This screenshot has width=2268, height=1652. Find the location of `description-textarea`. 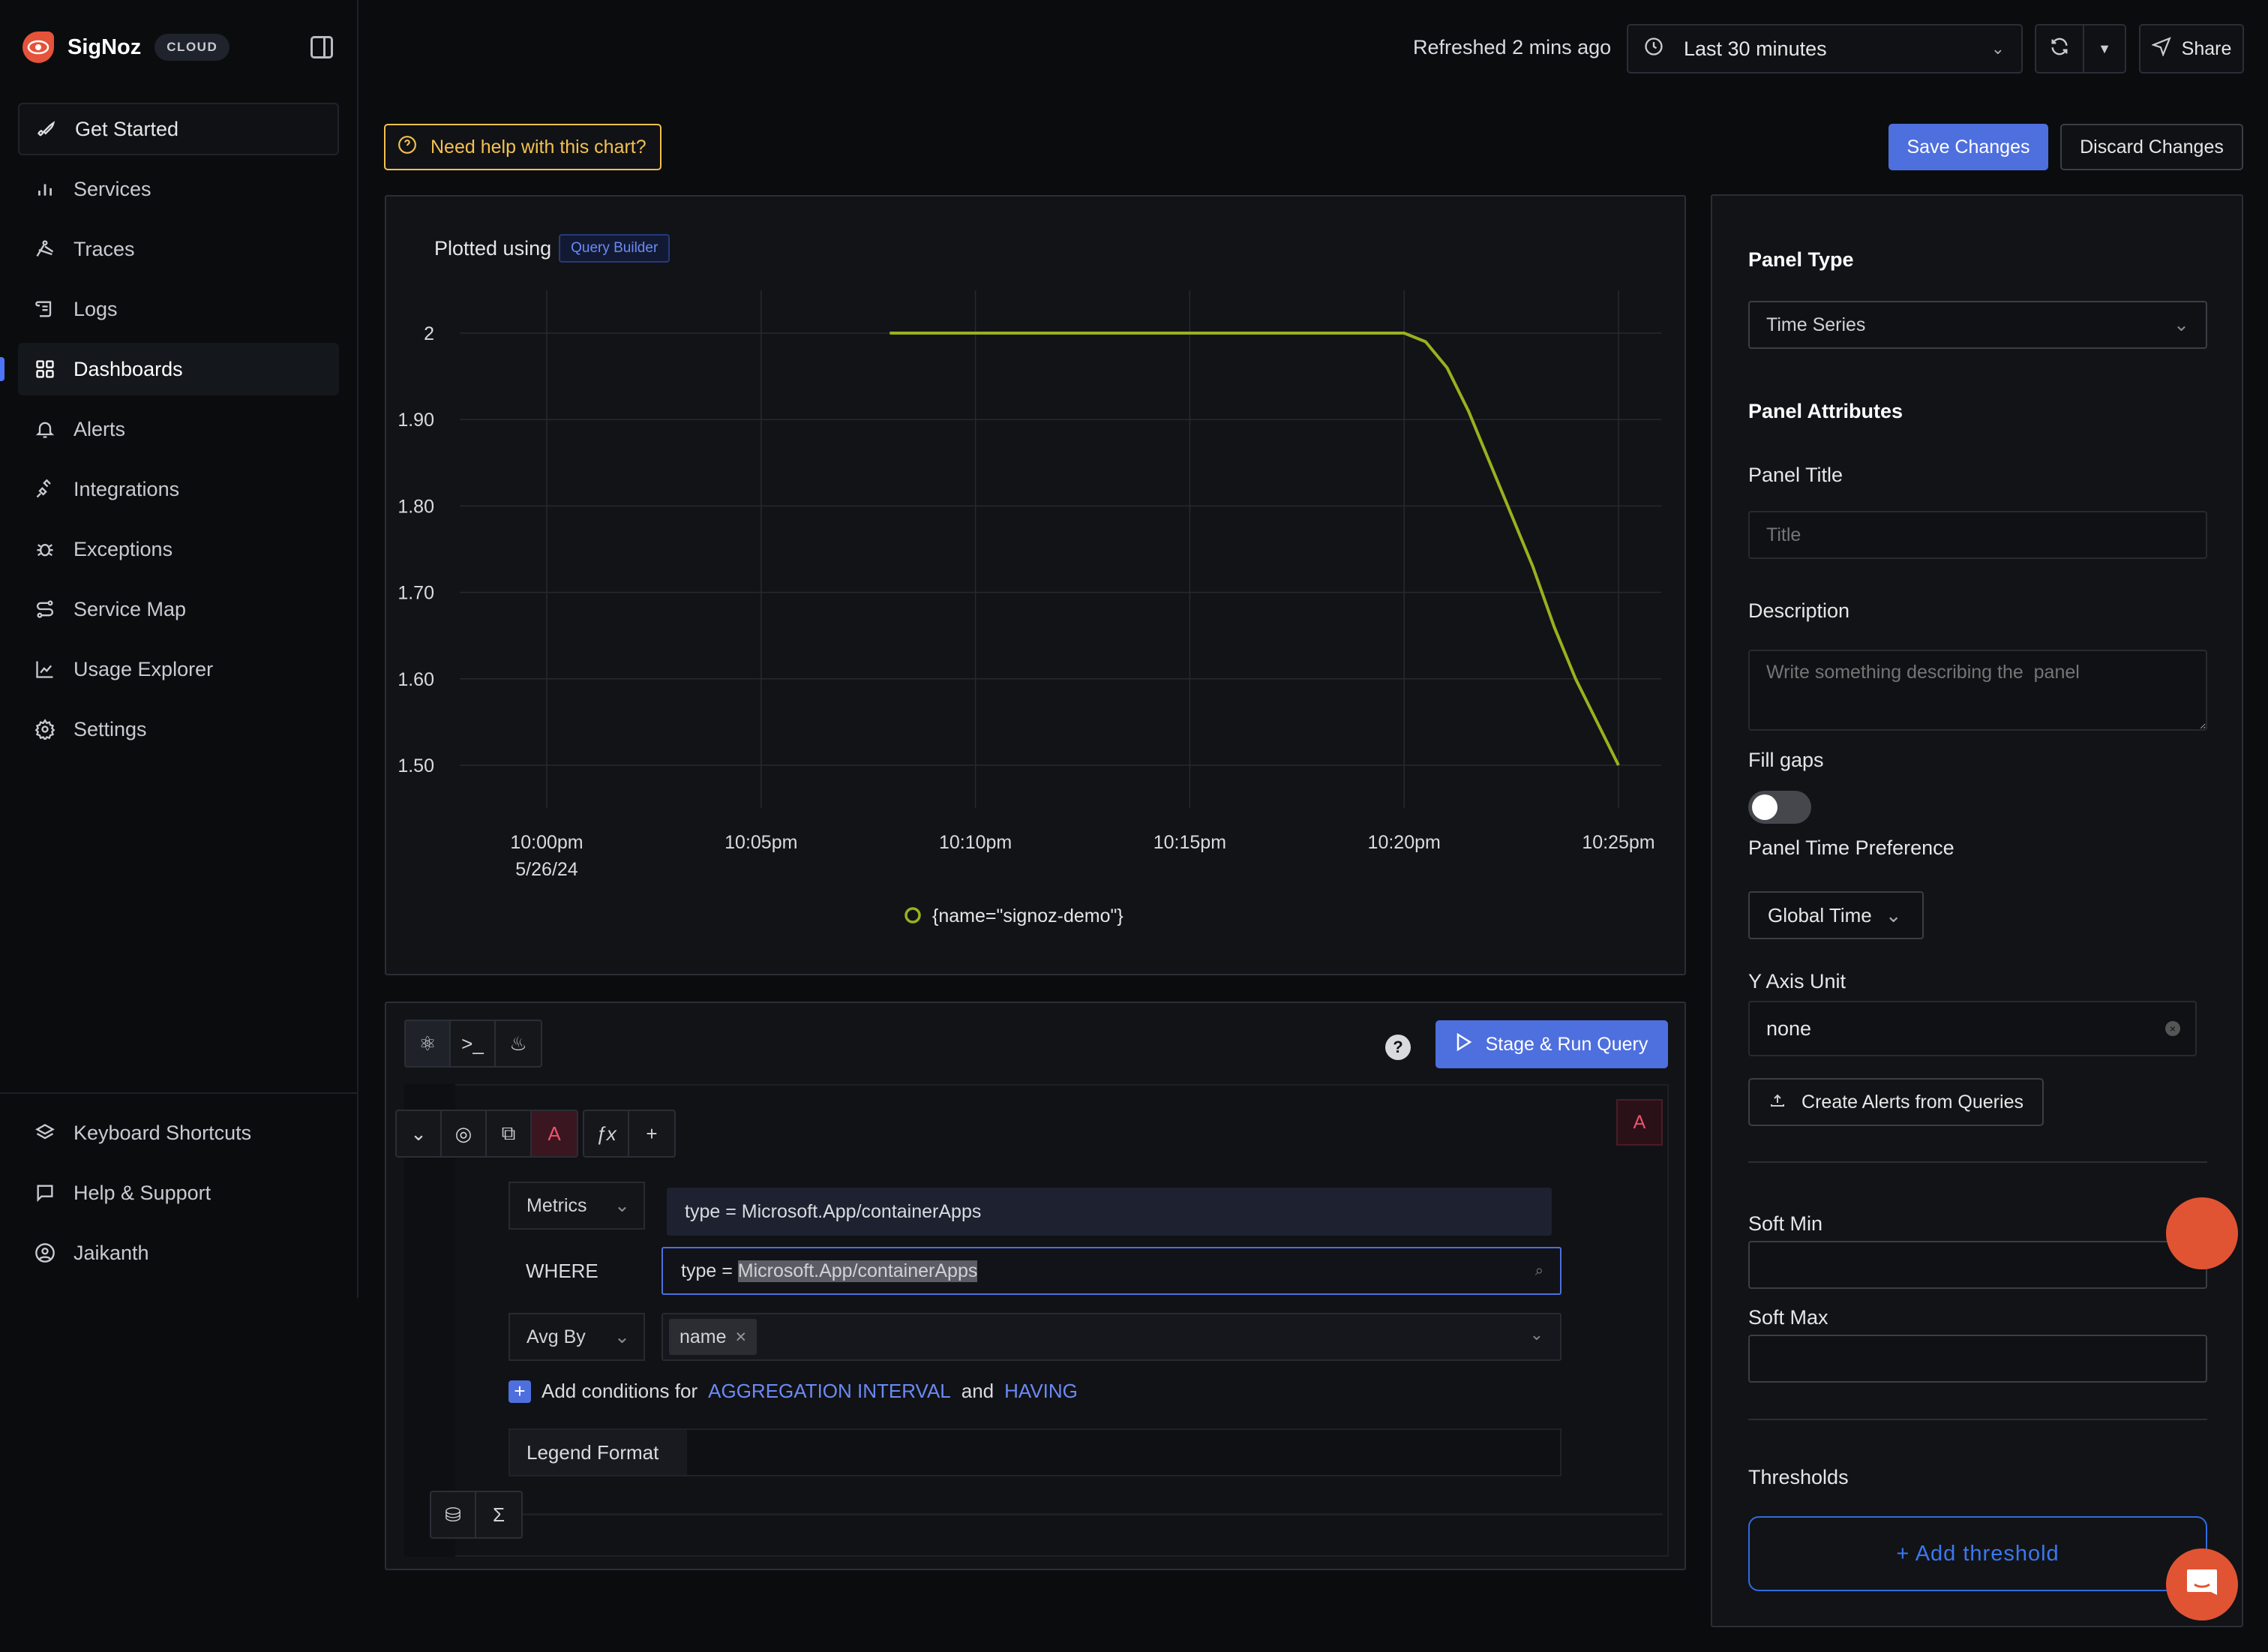

description-textarea is located at coordinates (1977, 690).